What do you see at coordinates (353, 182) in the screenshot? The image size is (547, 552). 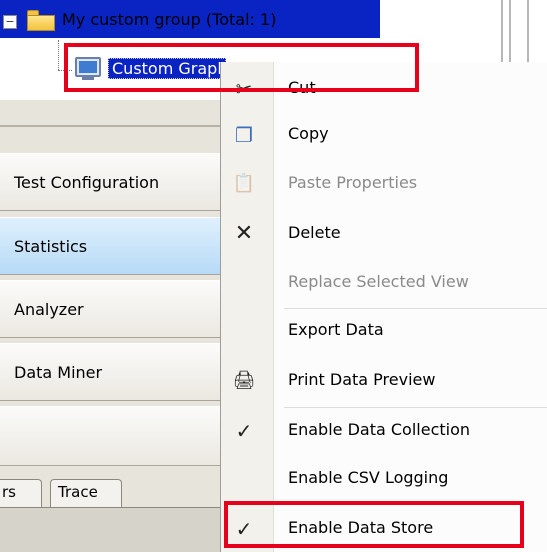 I see `menu-item-label: Paste Properties` at bounding box center [353, 182].